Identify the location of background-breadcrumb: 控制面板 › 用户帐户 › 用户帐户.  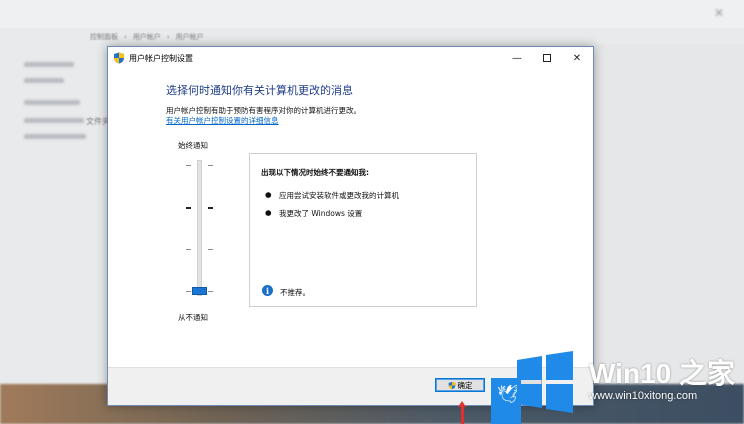
(147, 37).